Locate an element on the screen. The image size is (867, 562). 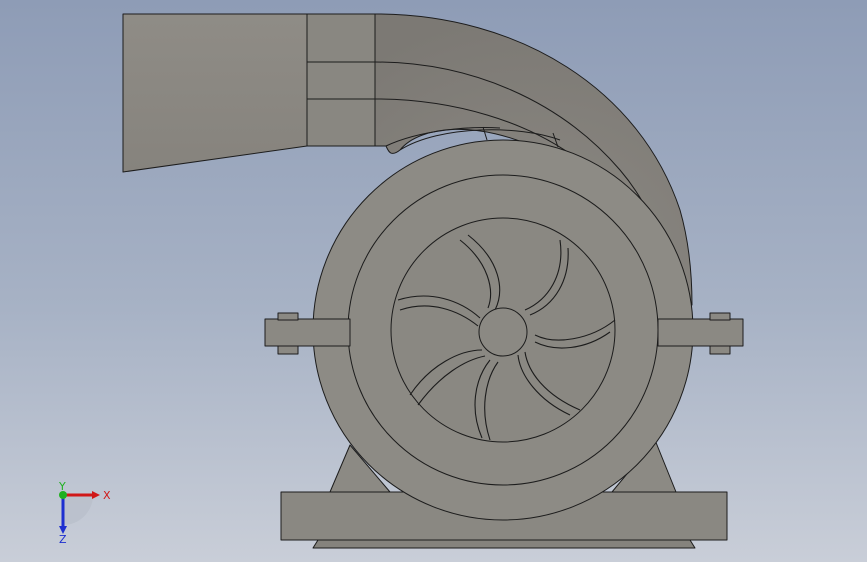
duct-flange is located at coordinates (341, 80).